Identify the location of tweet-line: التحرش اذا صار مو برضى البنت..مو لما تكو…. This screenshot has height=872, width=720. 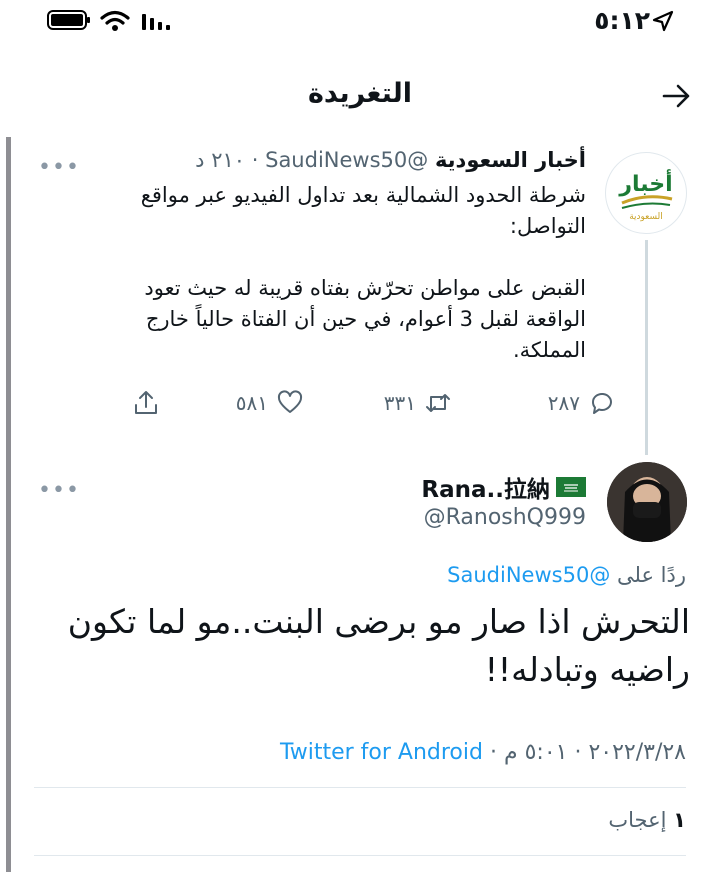
(378, 621).